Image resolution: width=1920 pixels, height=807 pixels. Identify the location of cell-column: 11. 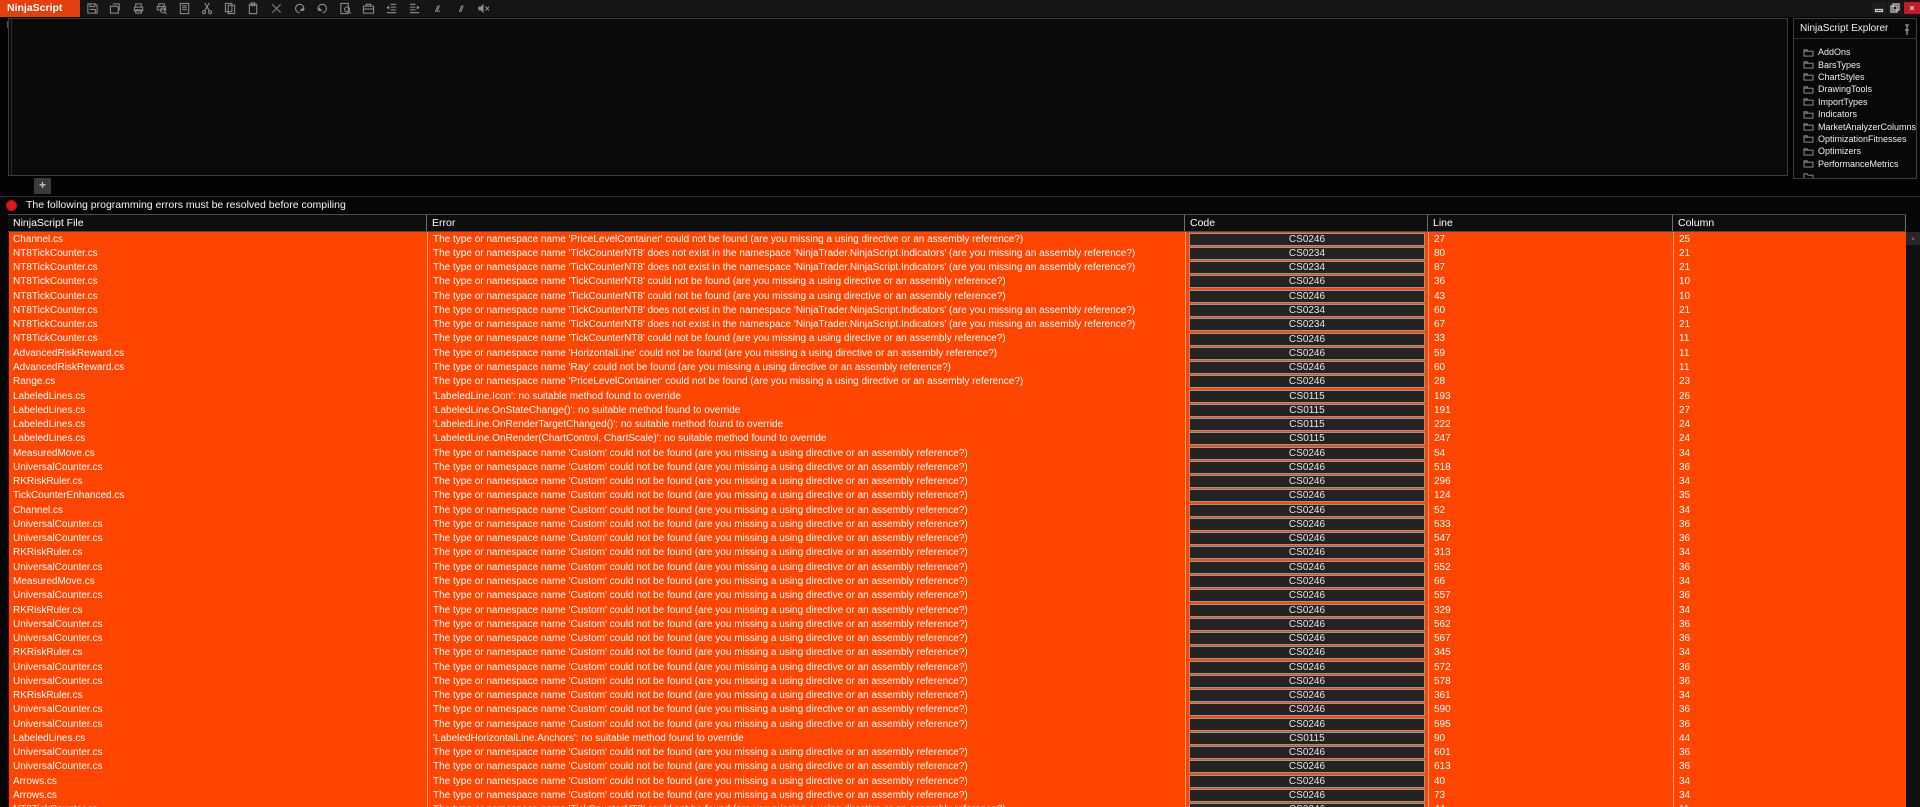
(1684, 368).